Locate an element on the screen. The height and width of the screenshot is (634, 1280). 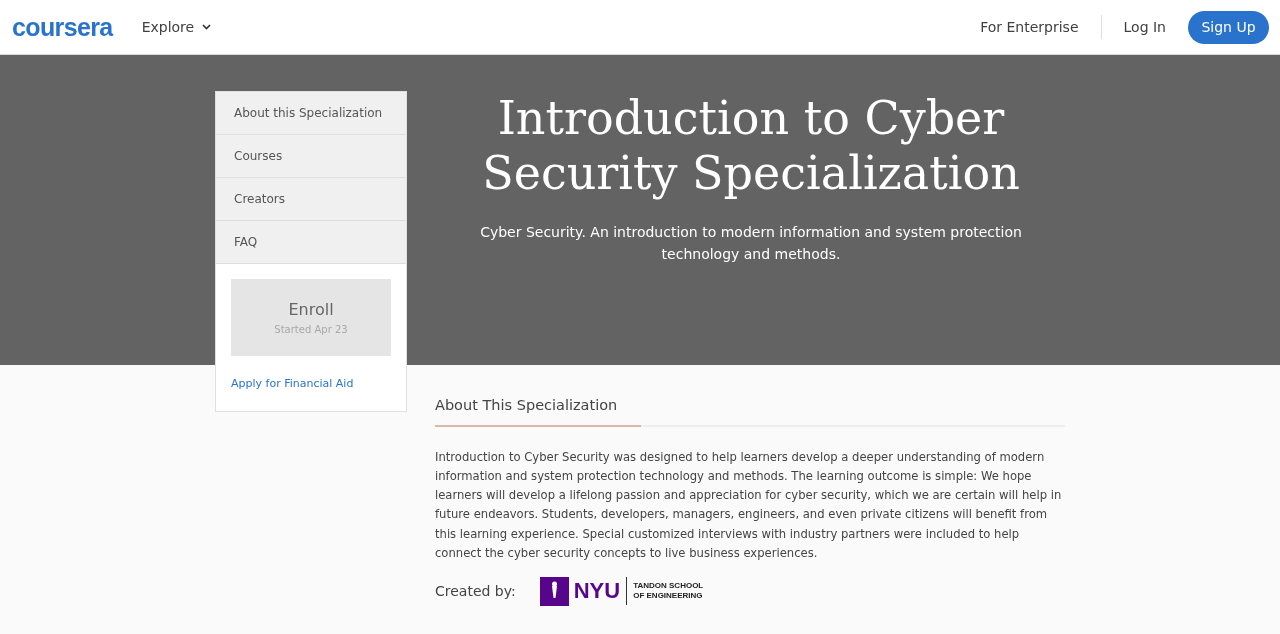
sign-up-button: Sign Up is located at coordinates (1228, 27).